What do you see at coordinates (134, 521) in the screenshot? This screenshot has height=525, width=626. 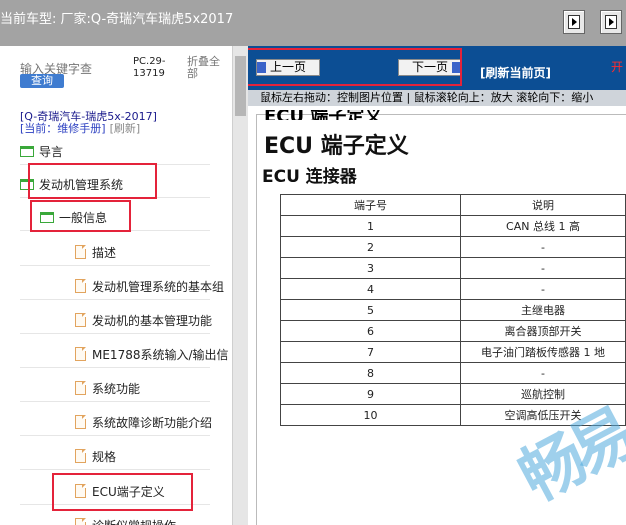 I see `tree-item-label: 诊断仪常规操作` at bounding box center [134, 521].